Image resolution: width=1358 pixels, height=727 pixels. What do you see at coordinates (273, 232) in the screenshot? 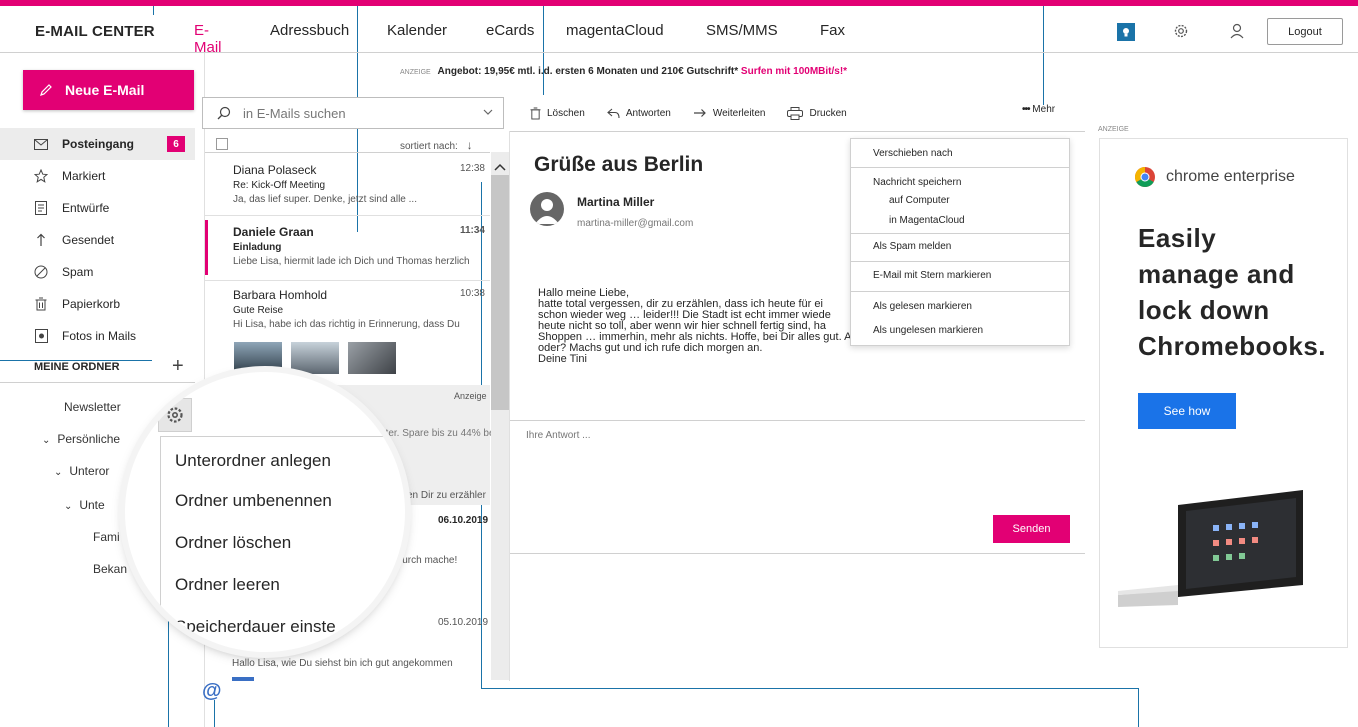
I see `mail-from: Daniele Graan` at bounding box center [273, 232].